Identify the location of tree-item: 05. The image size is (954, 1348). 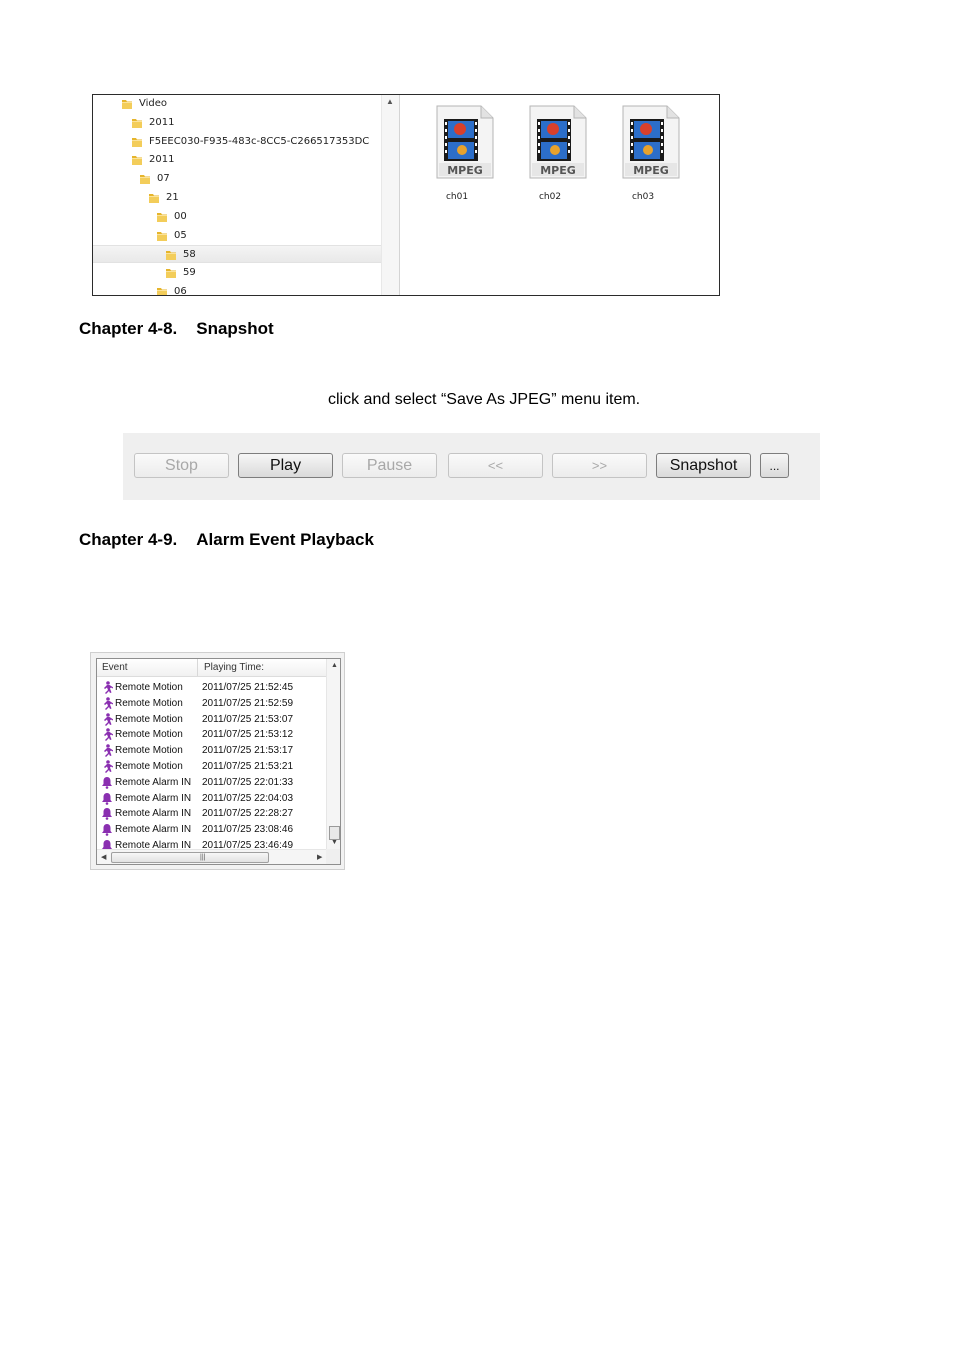
(237, 236).